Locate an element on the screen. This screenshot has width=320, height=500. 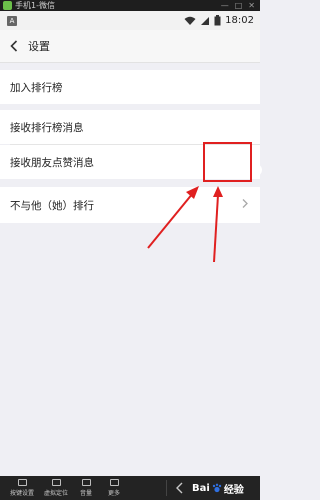
bottom-item-label: 更多 is located at coordinates (114, 493).